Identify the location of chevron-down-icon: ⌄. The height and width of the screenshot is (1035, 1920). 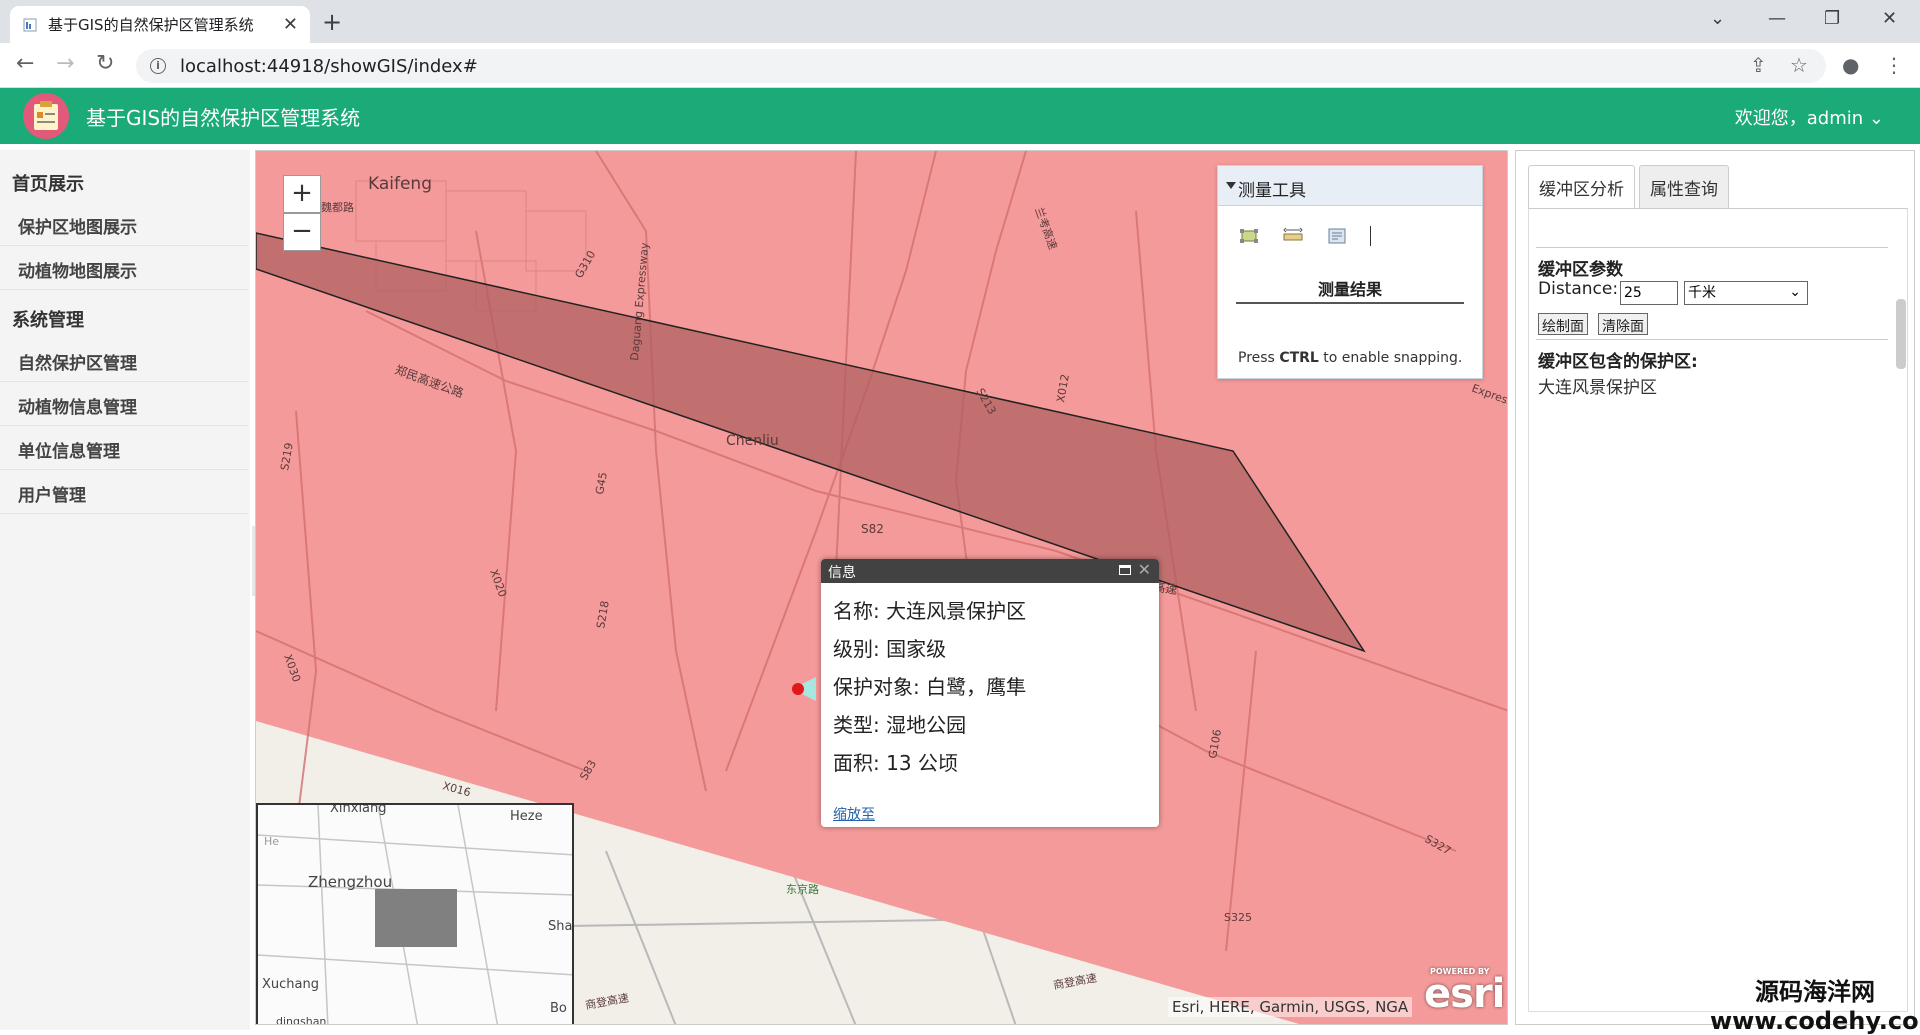
(1795, 292).